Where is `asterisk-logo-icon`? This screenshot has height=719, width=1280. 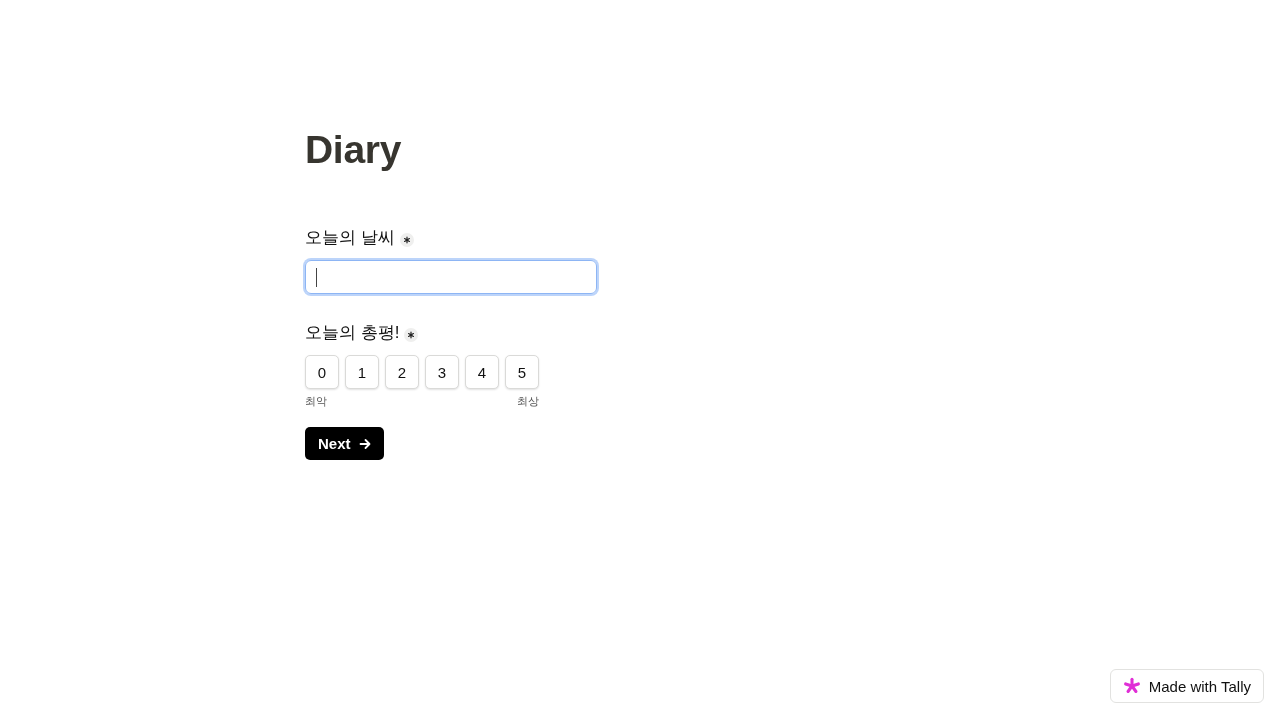 asterisk-logo-icon is located at coordinates (1131, 686).